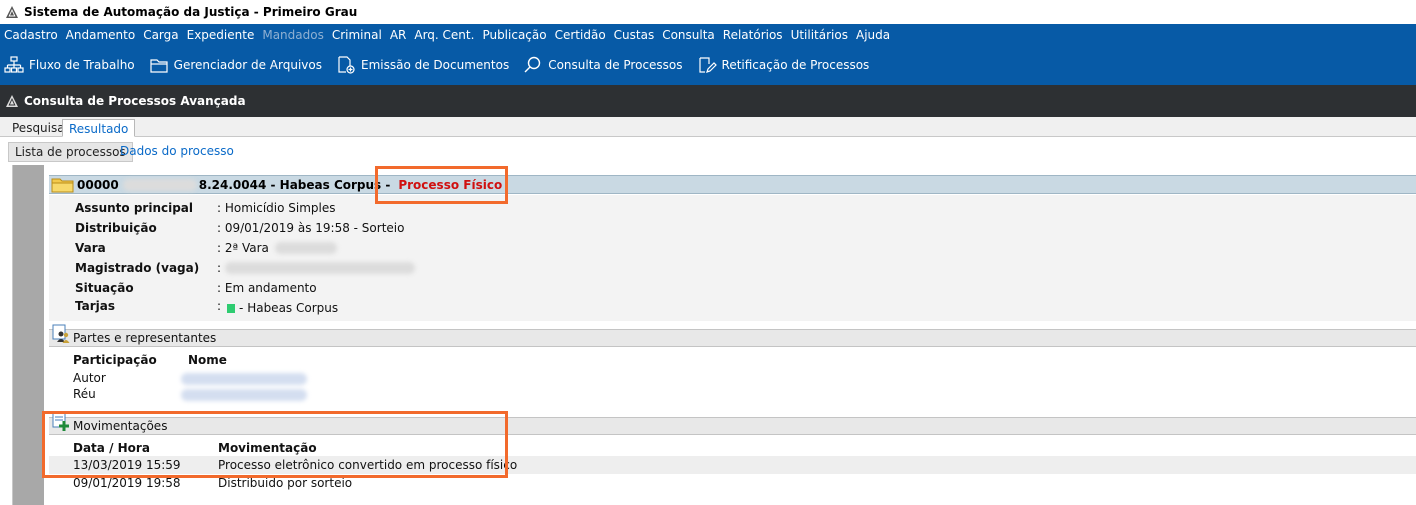  I want to click on menu-carga: Carga, so click(160, 35).